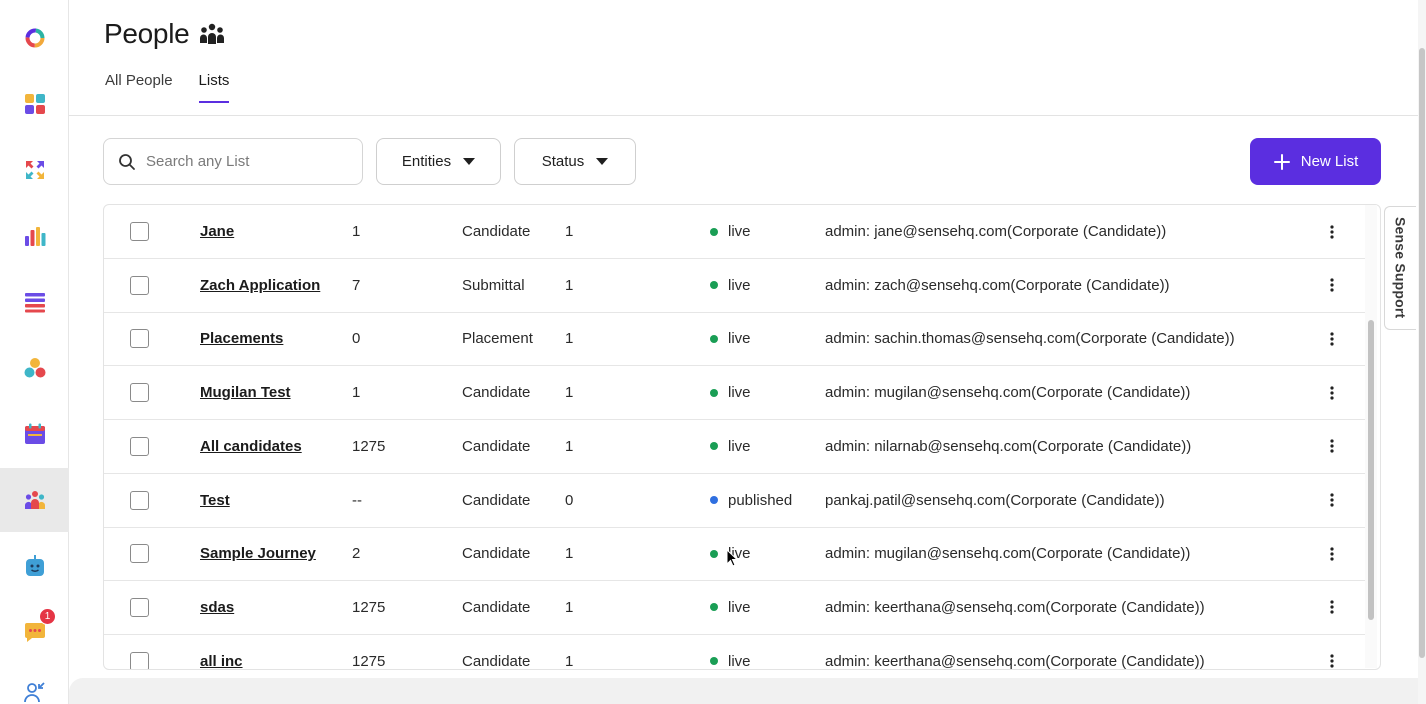 This screenshot has height=704, width=1426. I want to click on list-name-link: Mugilan Test, so click(245, 392).